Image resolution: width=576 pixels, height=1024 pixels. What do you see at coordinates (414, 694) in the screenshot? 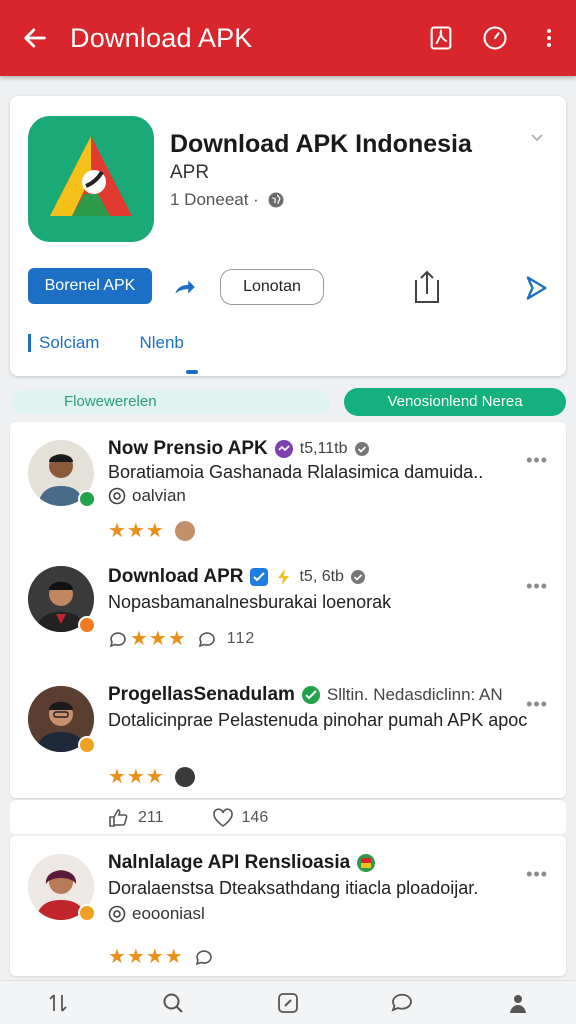
I see `review-meta: Slltin. Nedasdiclinn: AN` at bounding box center [414, 694].